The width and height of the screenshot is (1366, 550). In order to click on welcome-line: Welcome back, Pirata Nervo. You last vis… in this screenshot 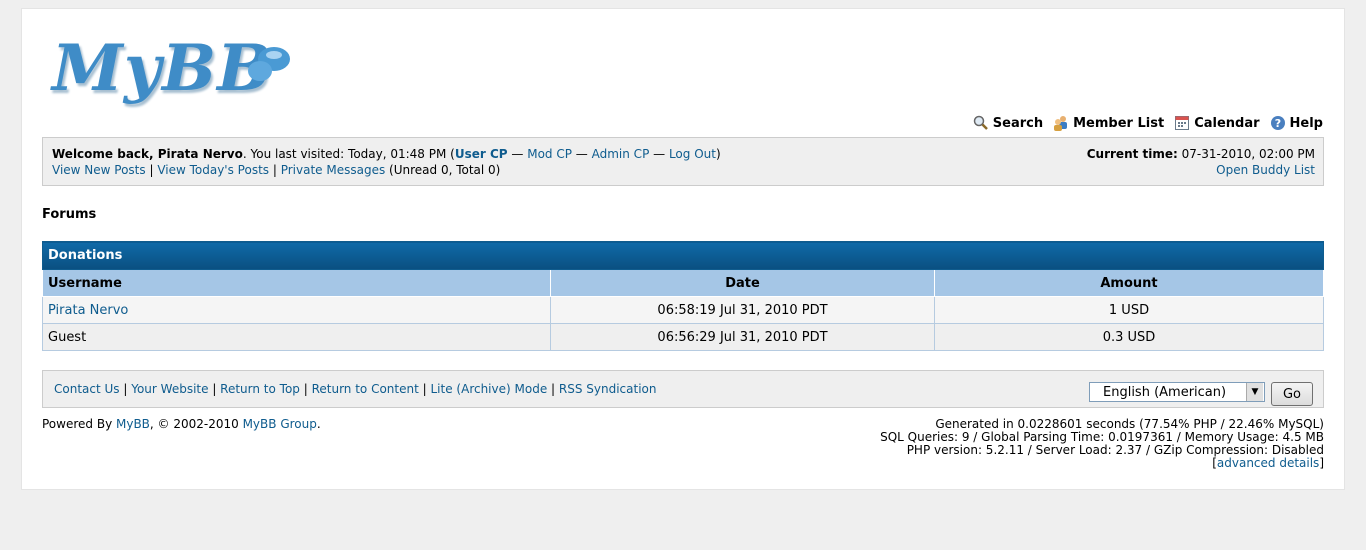, I will do `click(386, 154)`.